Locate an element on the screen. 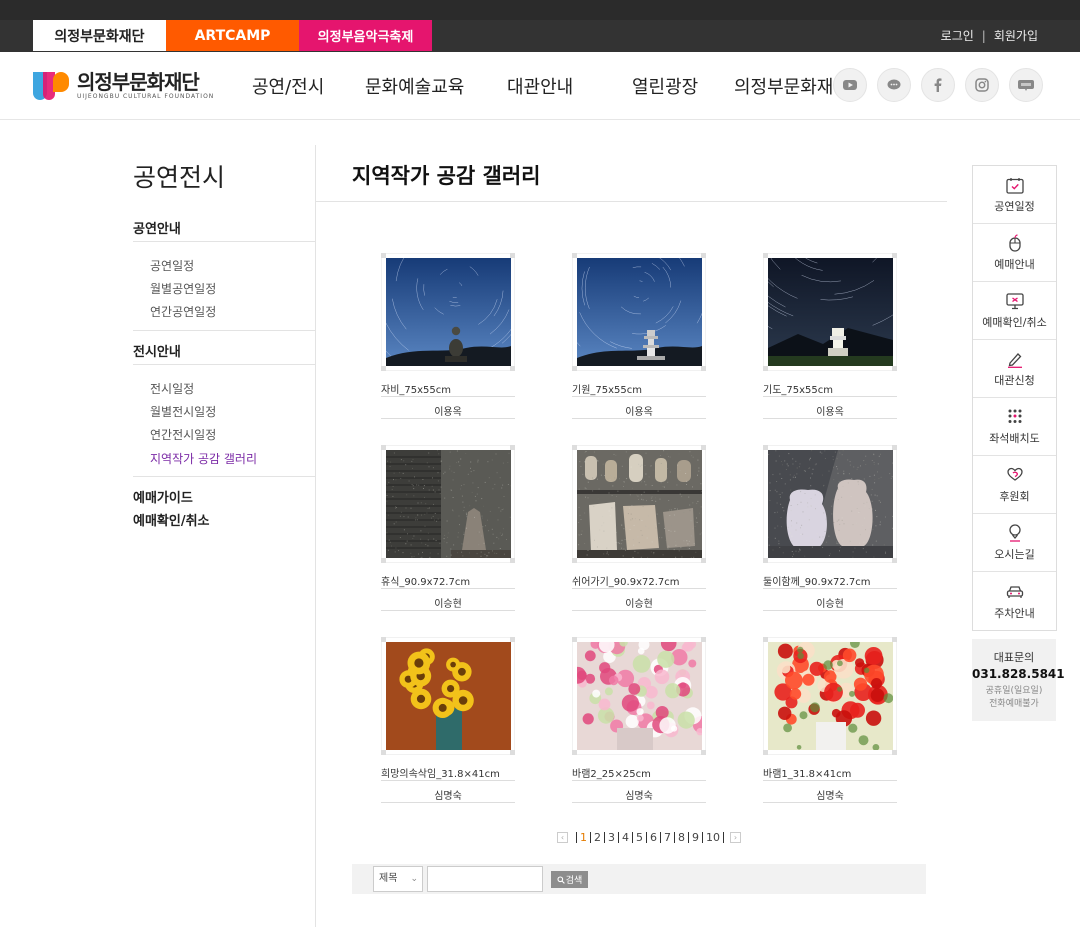 Image resolution: width=1080 pixels, height=927 pixels. page-number: 5 is located at coordinates (639, 837).